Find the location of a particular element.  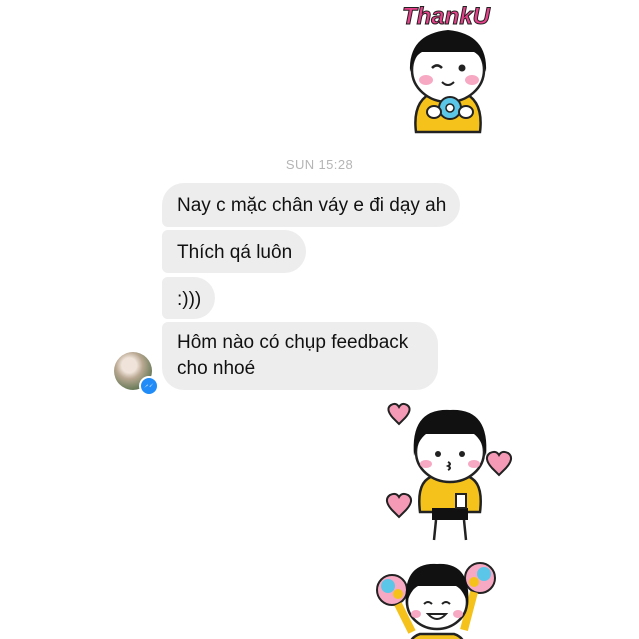

message-text-line-2: cho nhoé is located at coordinates (216, 368).